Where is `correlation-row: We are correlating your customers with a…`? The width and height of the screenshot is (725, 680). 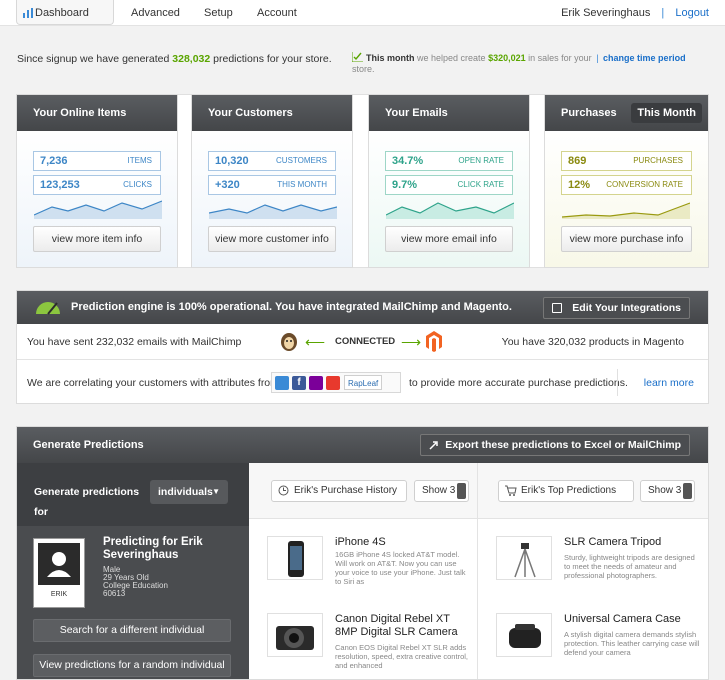
correlation-row: We are correlating your customers with a… is located at coordinates (362, 382).